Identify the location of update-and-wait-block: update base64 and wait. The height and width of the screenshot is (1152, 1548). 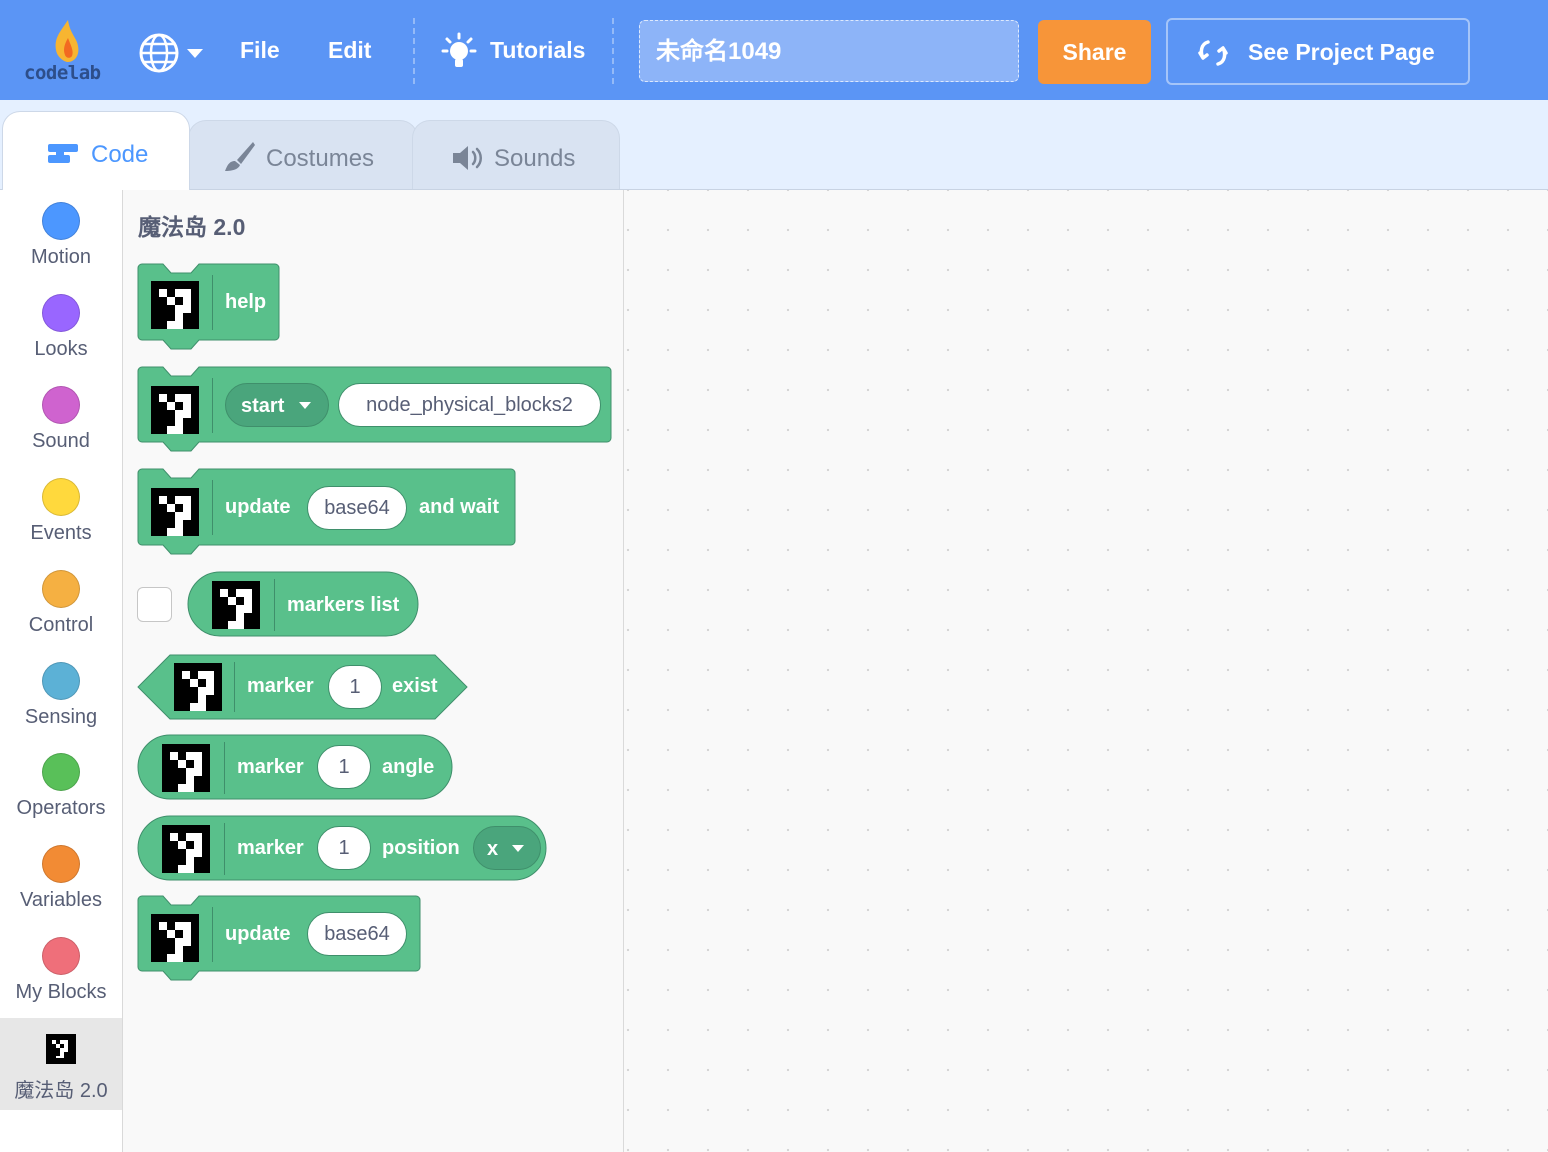
(328, 514).